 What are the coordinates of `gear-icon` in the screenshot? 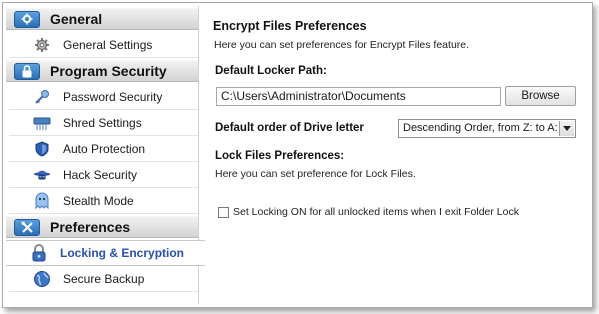 It's located at (42, 45).